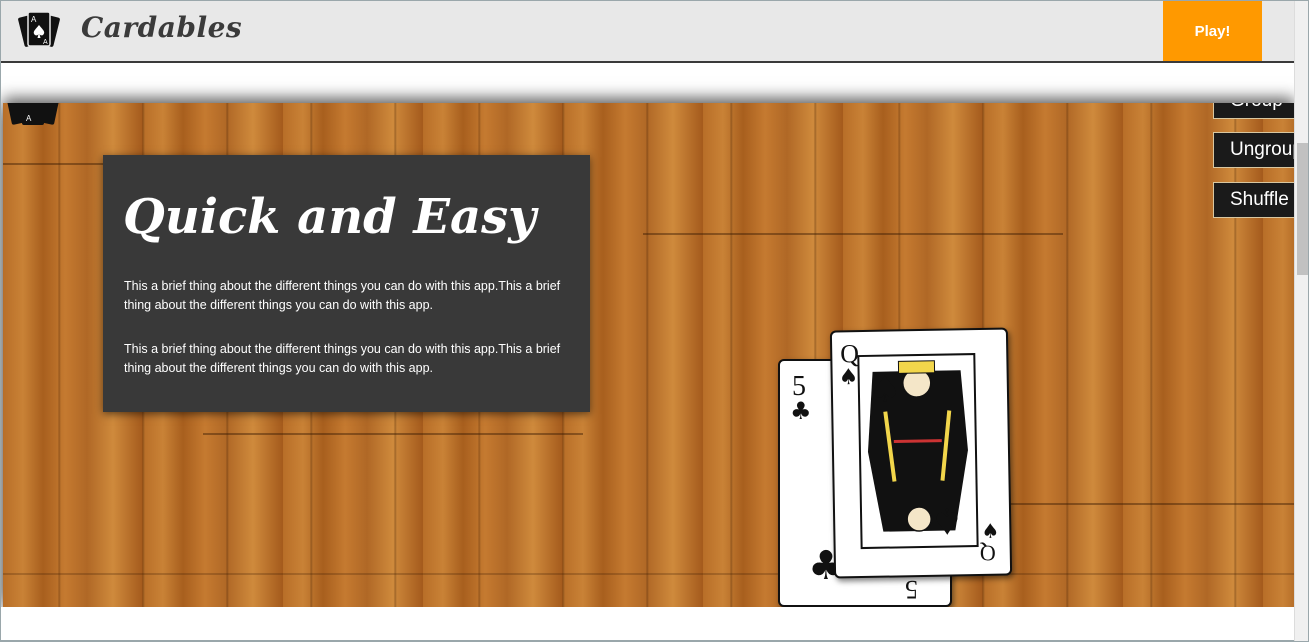 This screenshot has width=1309, height=642. What do you see at coordinates (911, 589) in the screenshot?
I see `svg-text: 5` at bounding box center [911, 589].